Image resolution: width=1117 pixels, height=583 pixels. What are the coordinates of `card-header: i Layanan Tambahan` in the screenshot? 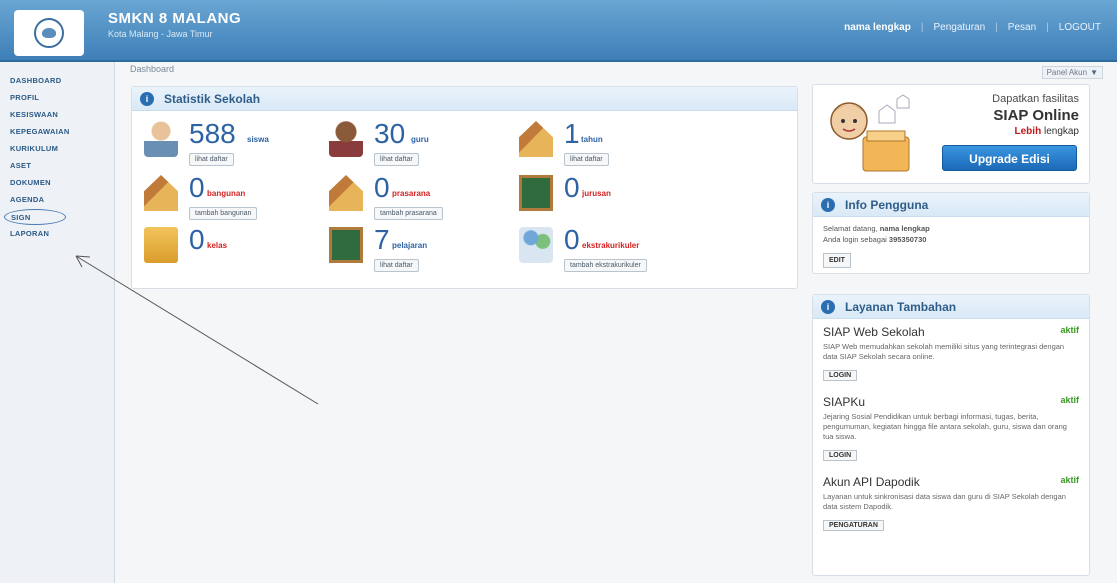 It's located at (951, 307).